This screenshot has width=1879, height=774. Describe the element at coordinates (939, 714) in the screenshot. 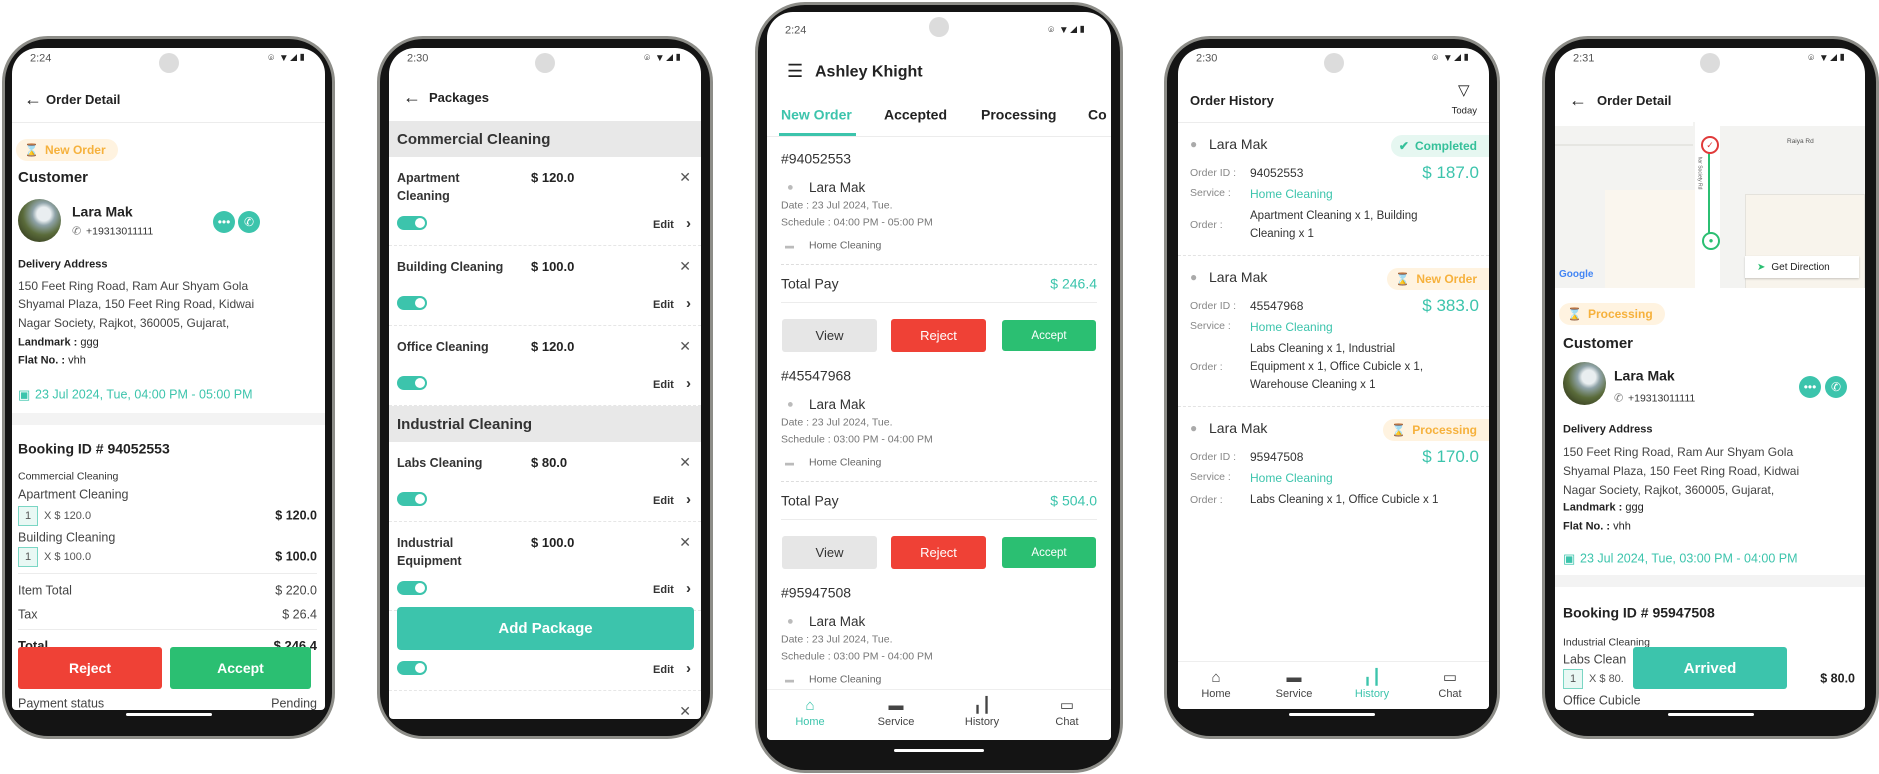

I see `bottom-nav: ⌂ Home ▬ Service ╻┃ History ▭ Chat` at that location.